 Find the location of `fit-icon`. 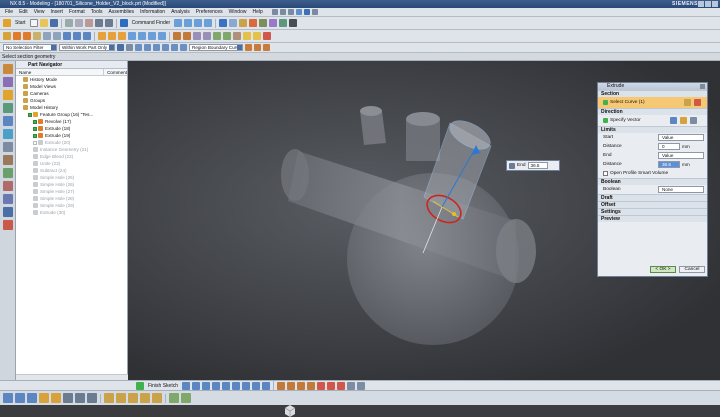

fit-icon is located at coordinates (178, 23).